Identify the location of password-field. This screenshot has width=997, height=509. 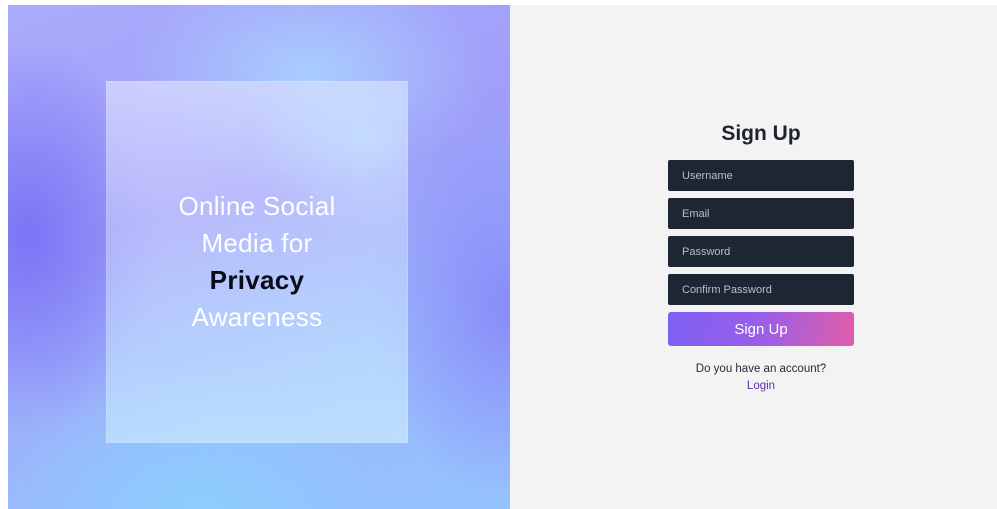
(761, 251).